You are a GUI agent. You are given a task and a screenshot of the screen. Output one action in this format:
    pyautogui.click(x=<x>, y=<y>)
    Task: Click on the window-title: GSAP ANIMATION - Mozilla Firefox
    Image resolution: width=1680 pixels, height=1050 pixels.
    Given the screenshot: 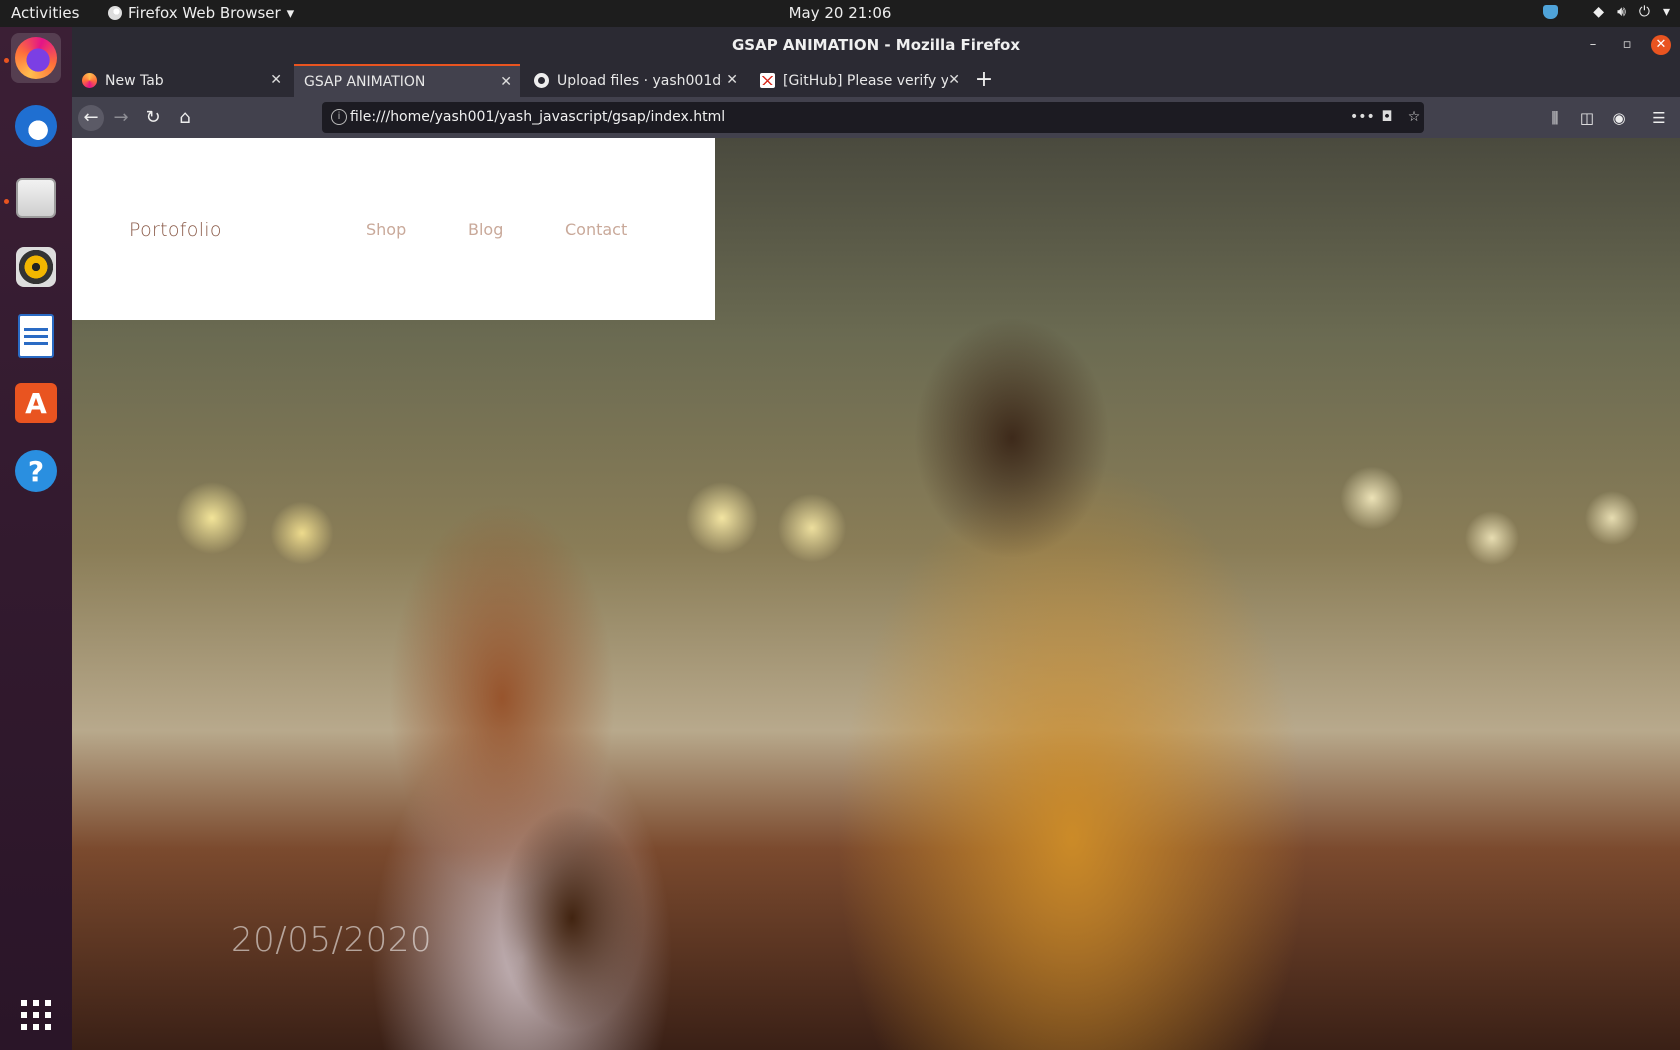 What is the action you would take?
    pyautogui.click(x=876, y=45)
    